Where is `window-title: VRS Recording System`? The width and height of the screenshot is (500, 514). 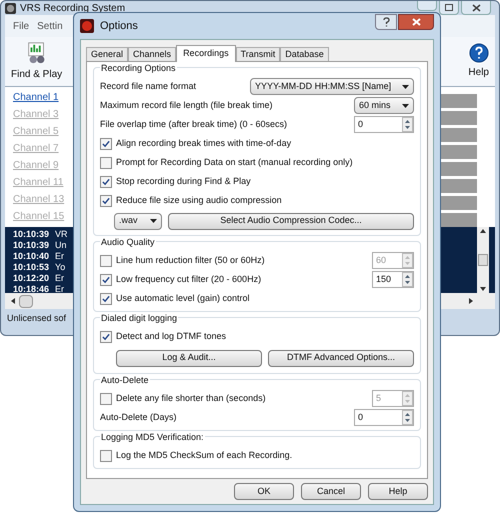
window-title: VRS Recording System is located at coordinates (73, 8).